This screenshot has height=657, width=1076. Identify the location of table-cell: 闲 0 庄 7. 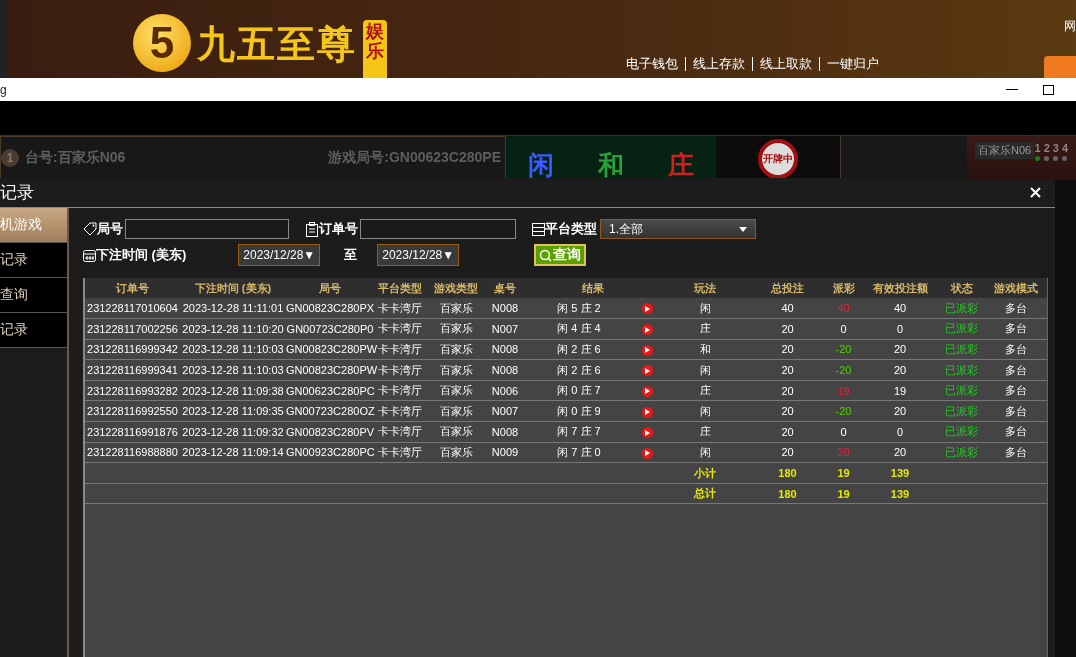
(579, 390).